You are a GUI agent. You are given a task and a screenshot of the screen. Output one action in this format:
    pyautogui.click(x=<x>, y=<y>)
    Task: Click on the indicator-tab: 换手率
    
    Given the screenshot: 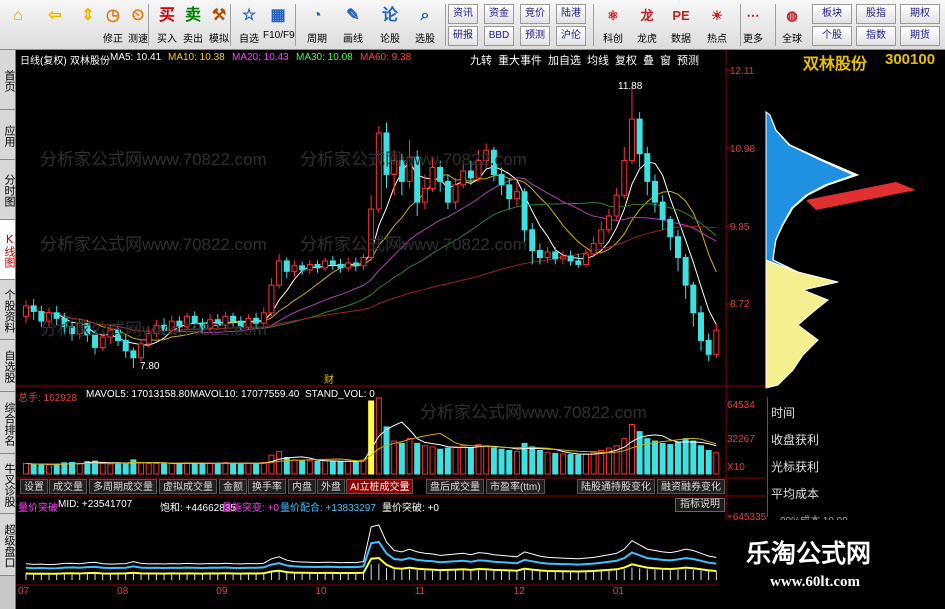 What is the action you would take?
    pyautogui.click(x=267, y=486)
    